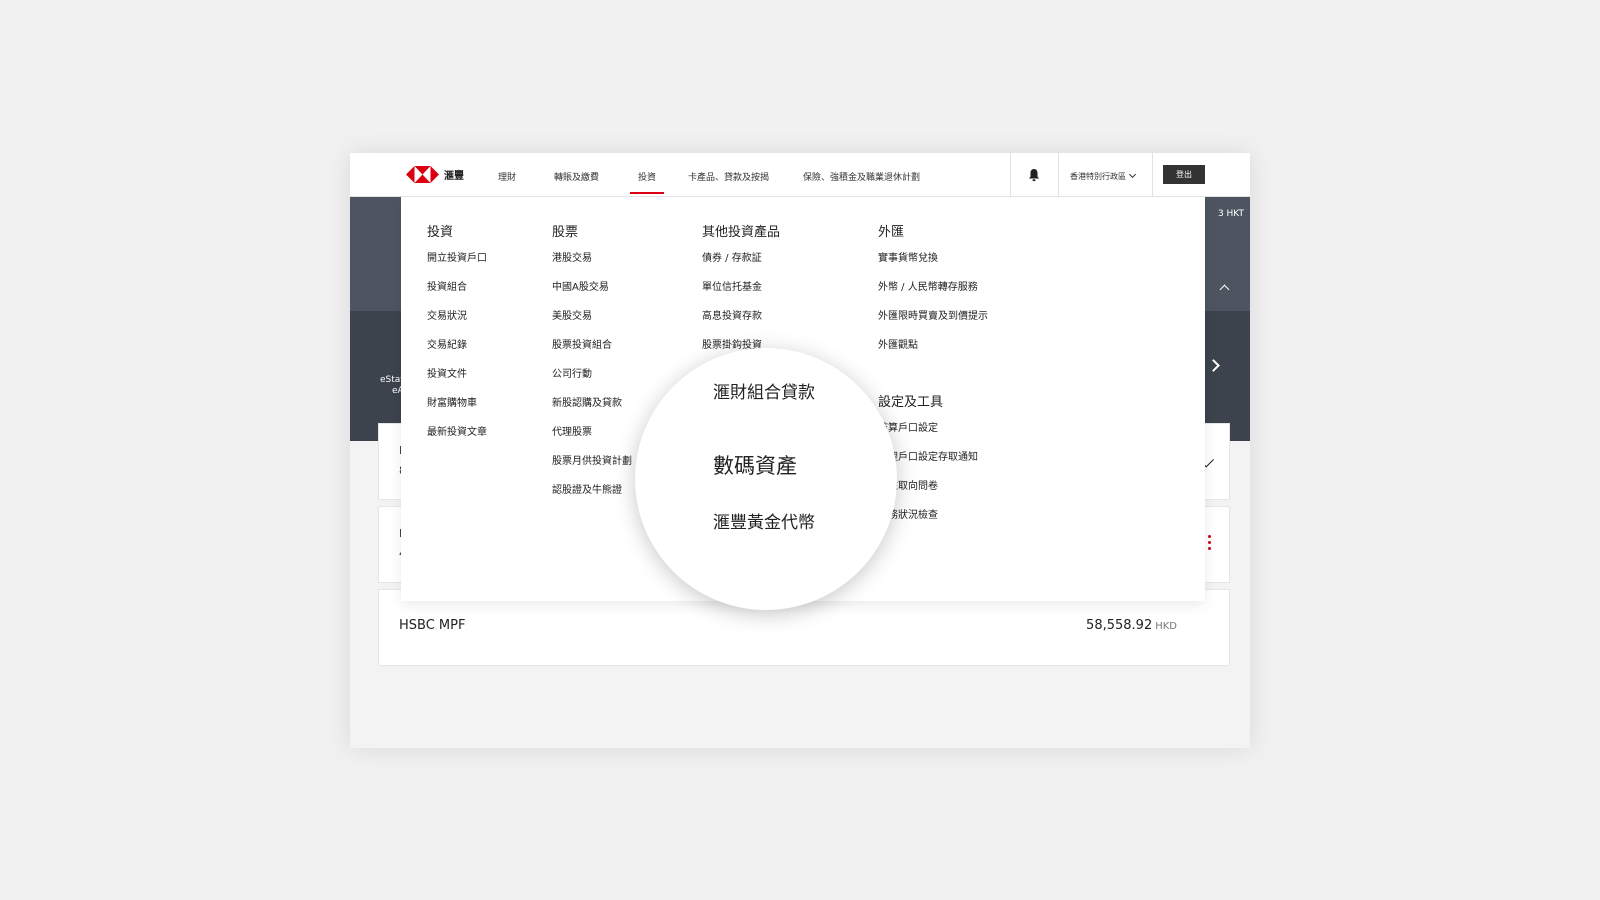 The image size is (1600, 900). What do you see at coordinates (1098, 176) in the screenshot?
I see `region-label: 香港特別行政區` at bounding box center [1098, 176].